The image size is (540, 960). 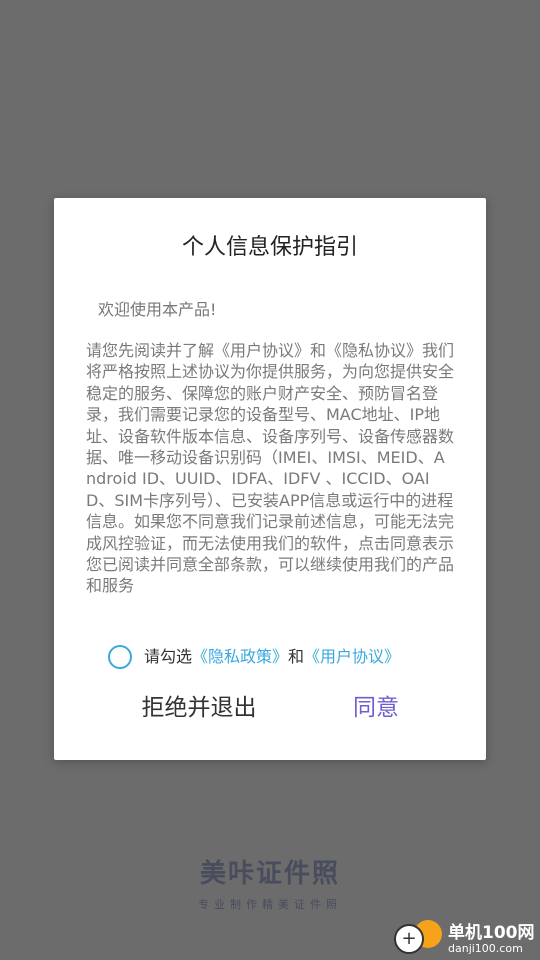 What do you see at coordinates (168, 656) in the screenshot?
I see `consent-prefix: 请勾选` at bounding box center [168, 656].